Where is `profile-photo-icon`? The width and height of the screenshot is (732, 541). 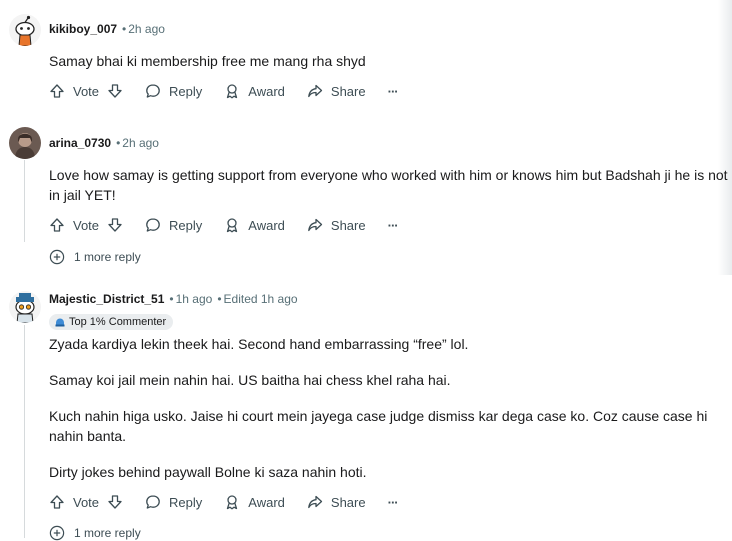 profile-photo-icon is located at coordinates (25, 143).